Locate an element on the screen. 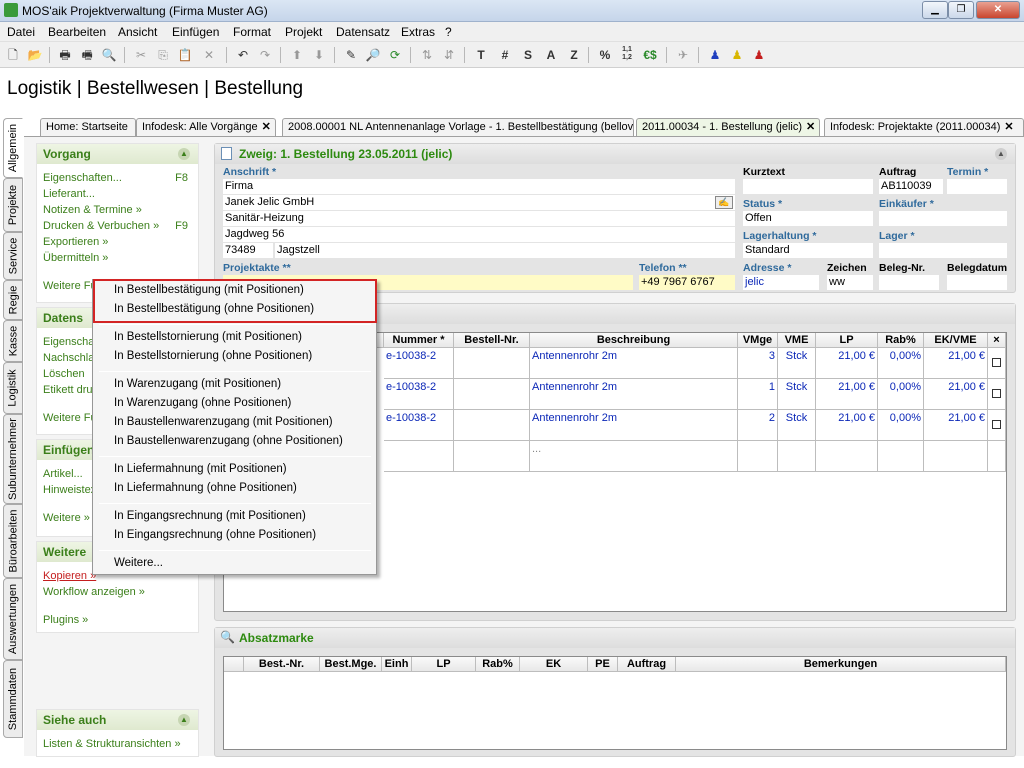 The width and height of the screenshot is (1024, 768). link-plugins: Plugins » is located at coordinates (65, 620).